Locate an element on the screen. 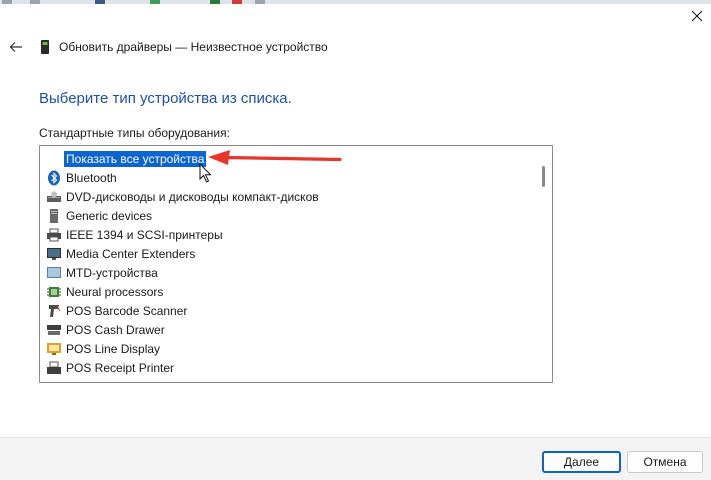 The width and height of the screenshot is (711, 480). barcode-scanner-icon is located at coordinates (54, 311).